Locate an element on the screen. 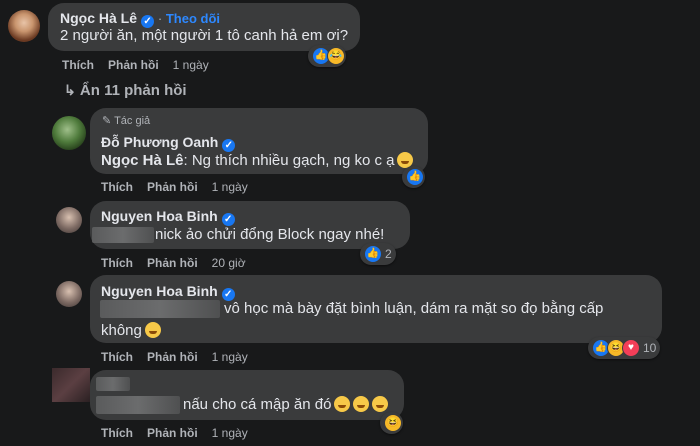 The width and height of the screenshot is (700, 446). reaction-summary: 👍 😂 is located at coordinates (327, 56).